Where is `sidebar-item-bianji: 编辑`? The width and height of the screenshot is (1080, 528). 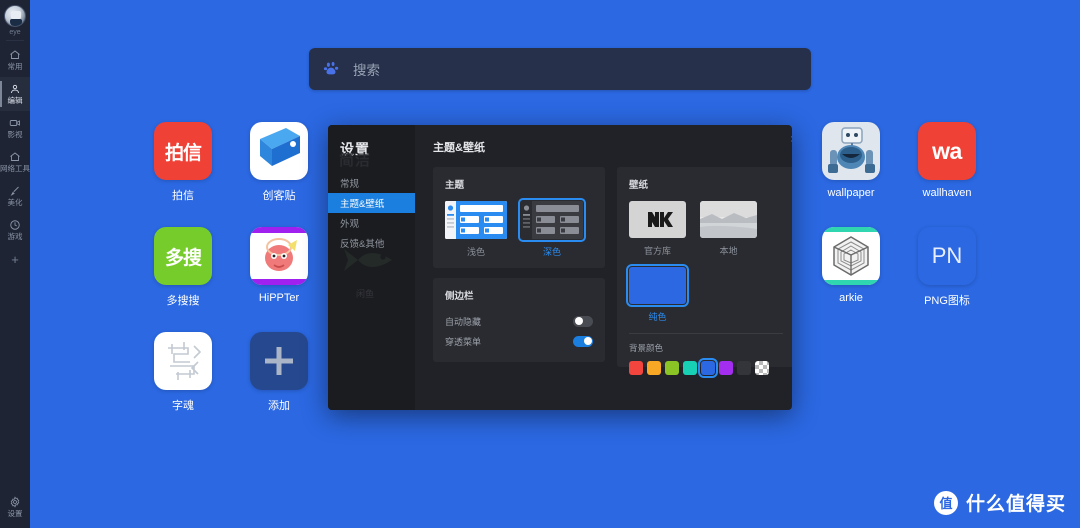 sidebar-item-bianji: 编辑 is located at coordinates (15, 94).